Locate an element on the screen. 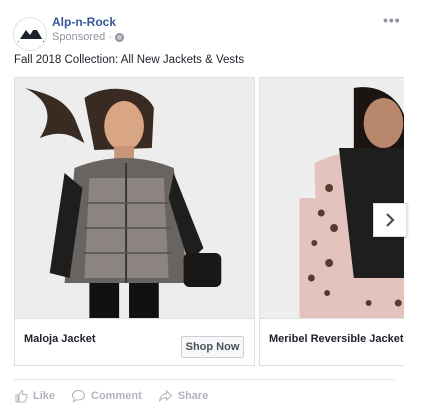 This screenshot has width=421, height=411. comment-bubble-icon is located at coordinates (79, 396).